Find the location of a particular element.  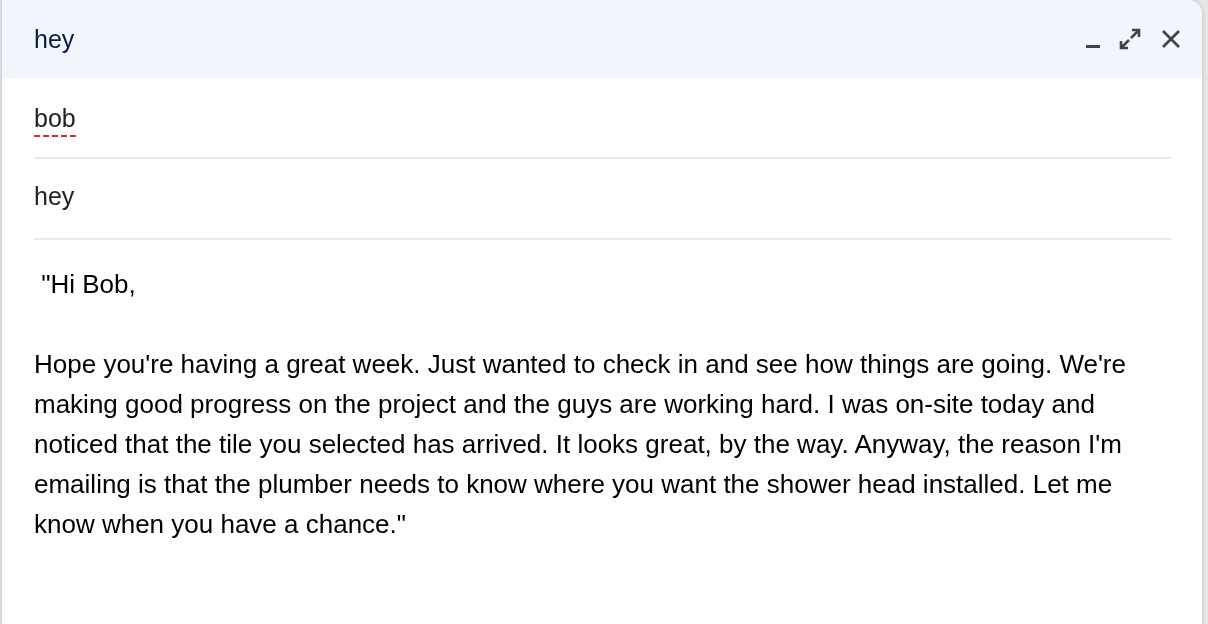

close-icon is located at coordinates (1171, 39).